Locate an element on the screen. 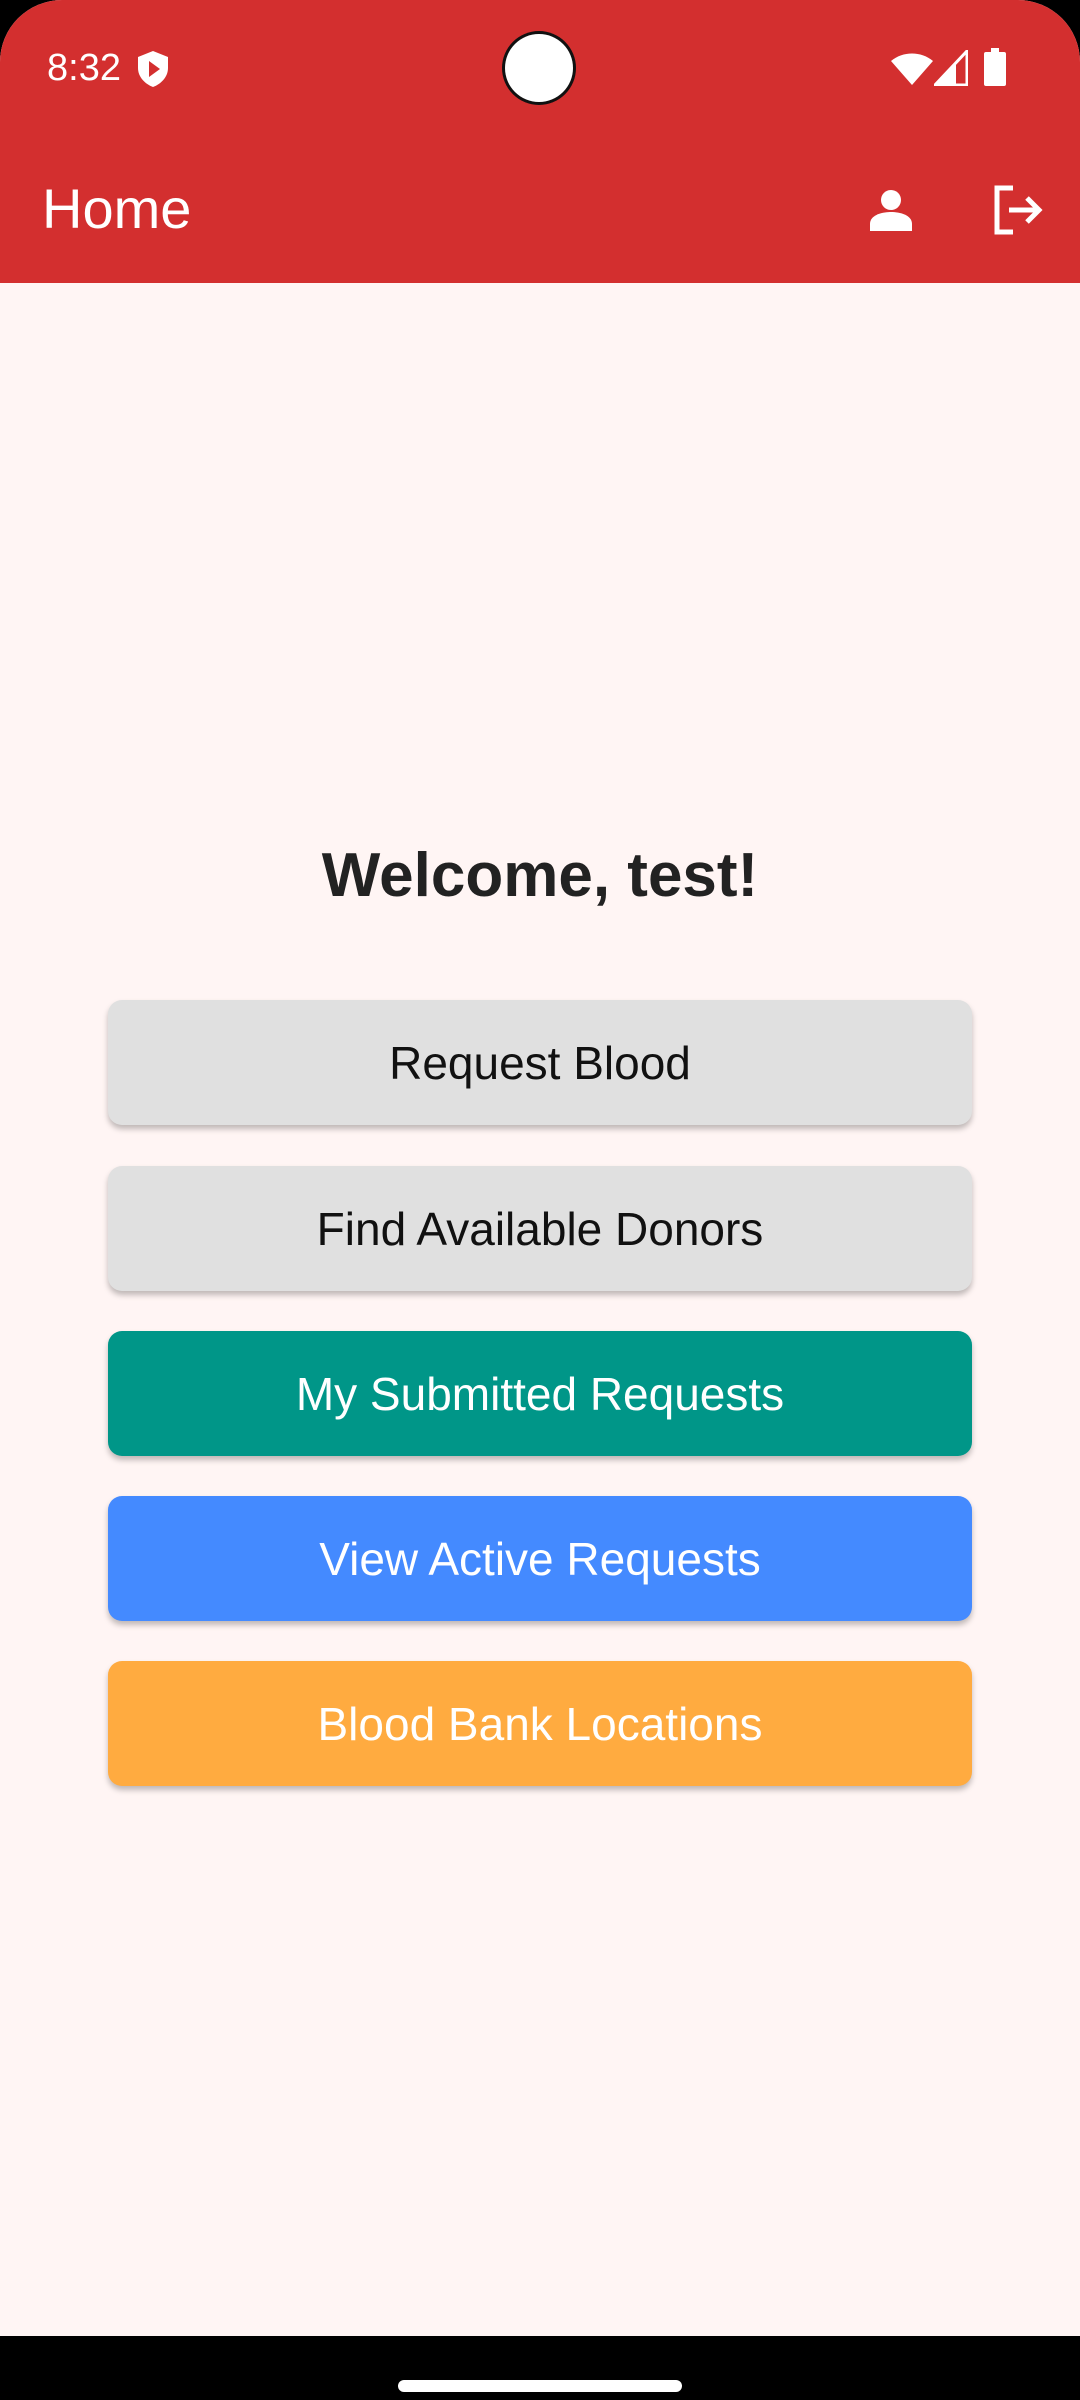  battery-icon is located at coordinates (995, 67).